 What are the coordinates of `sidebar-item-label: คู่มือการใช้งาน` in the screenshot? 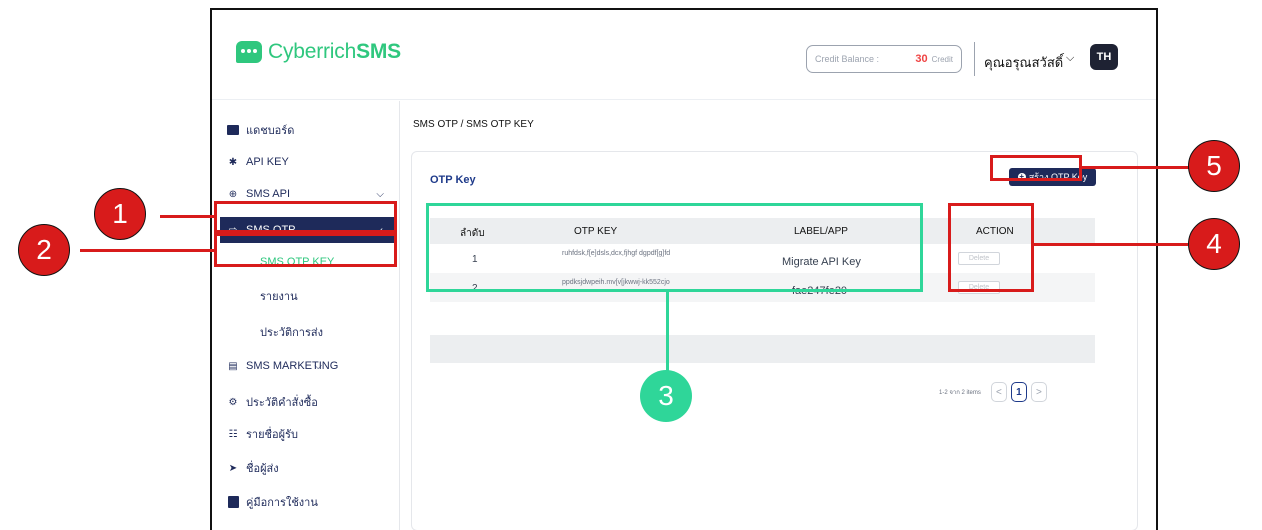 It's located at (282, 503).